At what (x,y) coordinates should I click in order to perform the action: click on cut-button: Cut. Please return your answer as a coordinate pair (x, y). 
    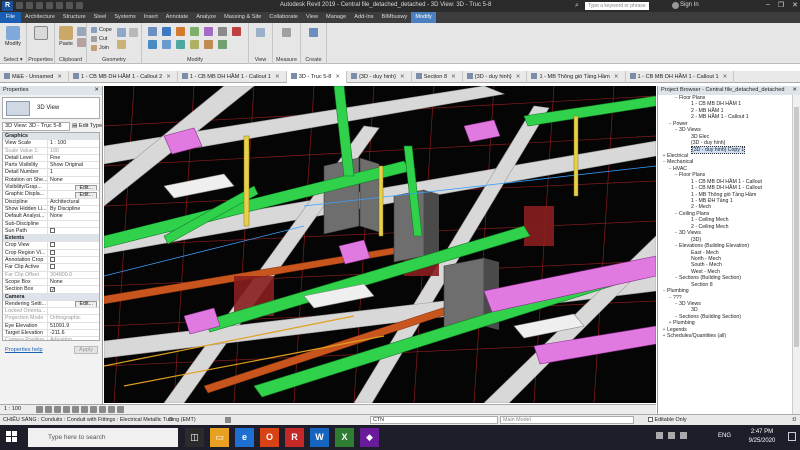
    Looking at the image, I should click on (99, 39).